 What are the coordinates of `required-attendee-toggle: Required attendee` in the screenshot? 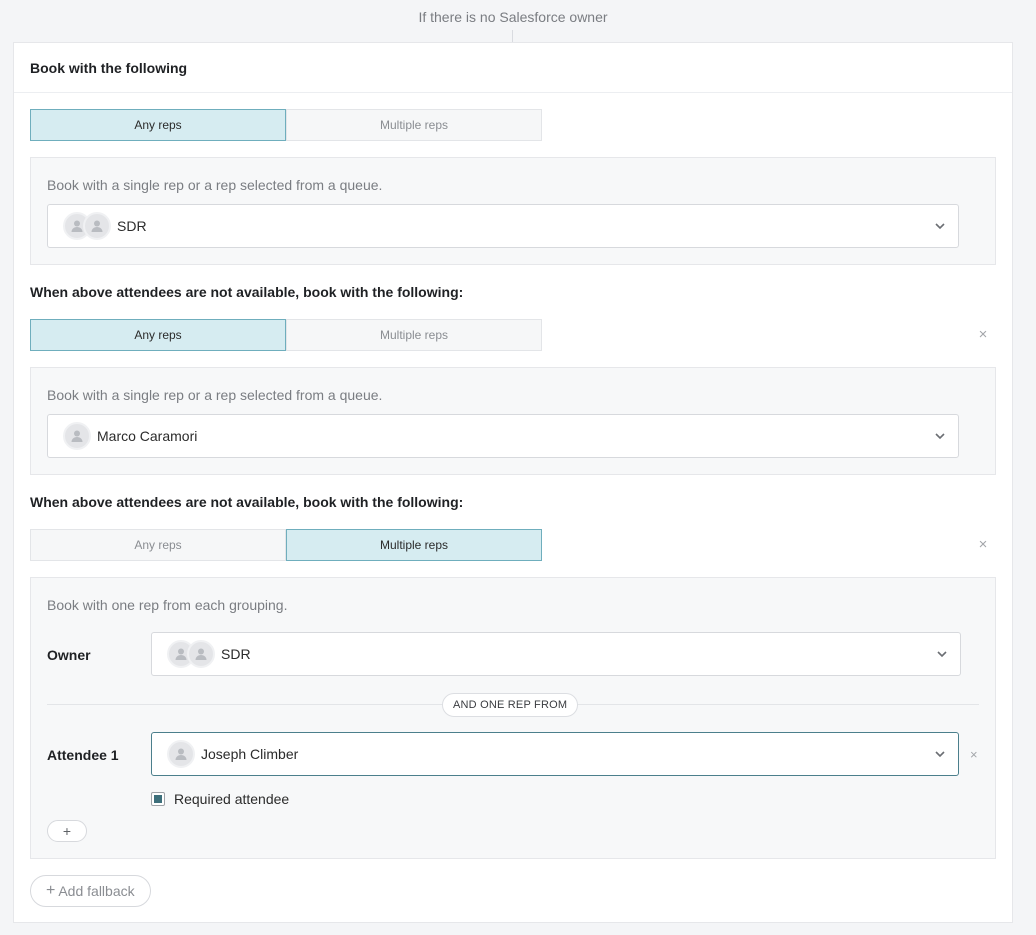 It's located at (220, 799).